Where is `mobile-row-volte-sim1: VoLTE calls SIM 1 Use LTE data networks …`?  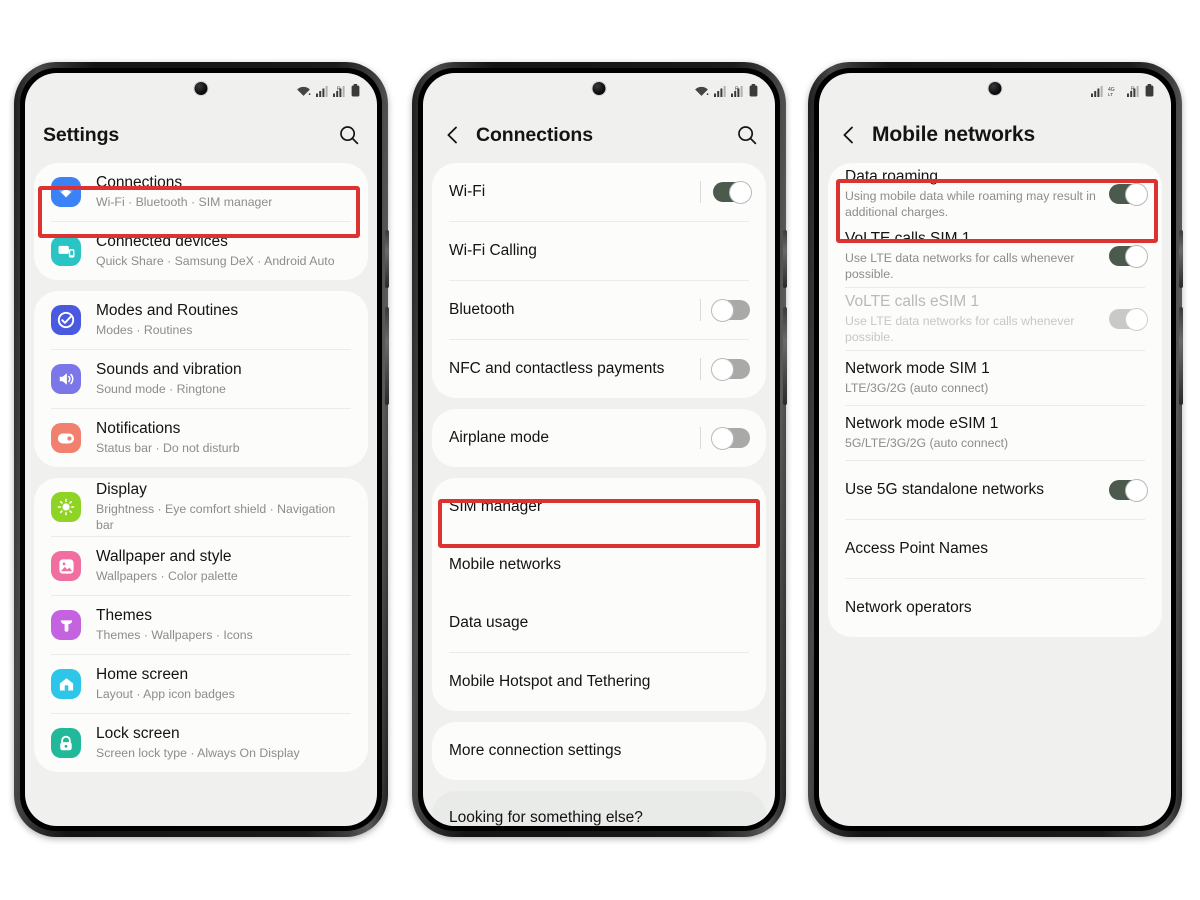
mobile-row-volte-sim1: VoLTE calls SIM 1 Use LTE data networks … is located at coordinates (995, 256).